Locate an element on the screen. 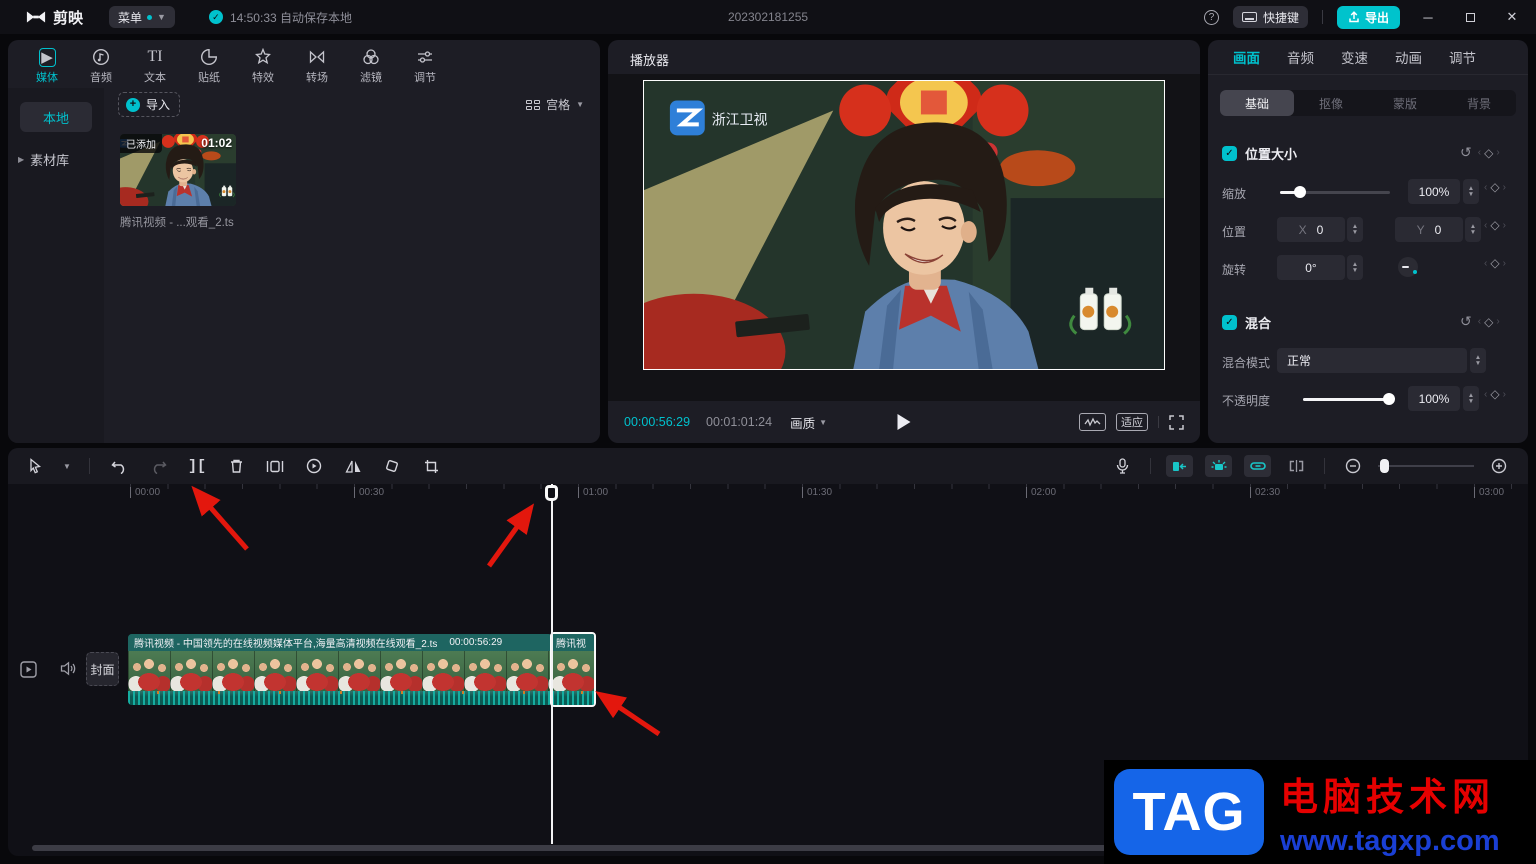 The width and height of the screenshot is (1536, 864). text-icon: TI is located at coordinates (155, 56).